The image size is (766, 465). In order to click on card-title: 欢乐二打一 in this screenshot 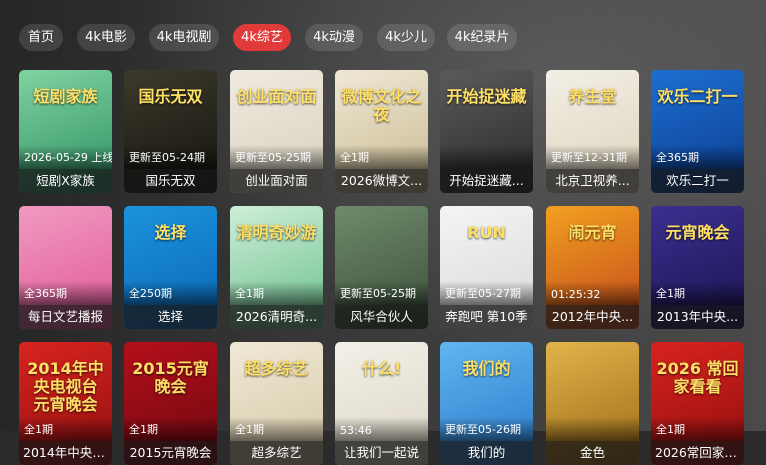, I will do `click(697, 181)`.